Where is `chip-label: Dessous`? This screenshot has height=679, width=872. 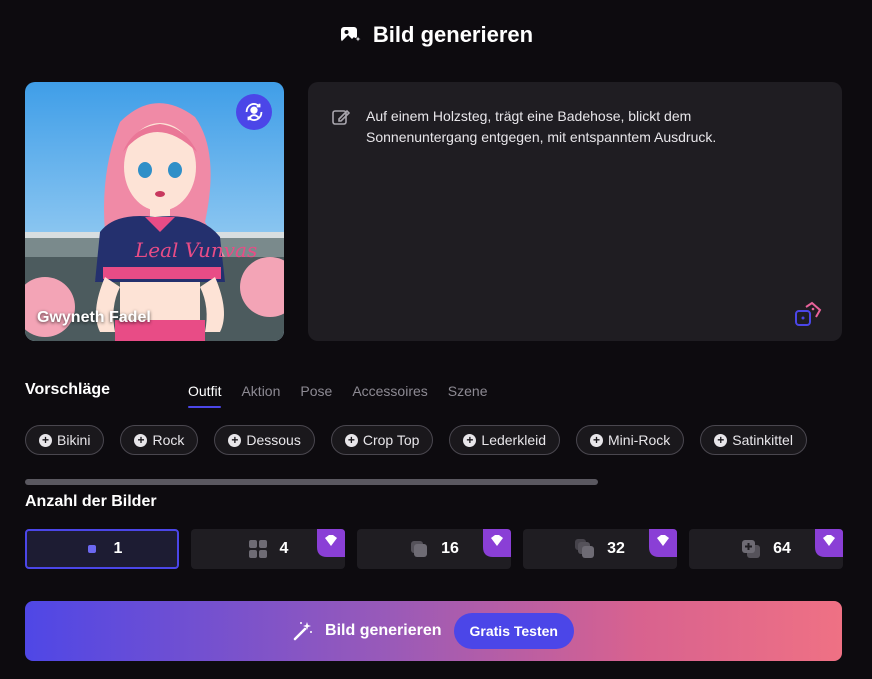 chip-label: Dessous is located at coordinates (273, 440).